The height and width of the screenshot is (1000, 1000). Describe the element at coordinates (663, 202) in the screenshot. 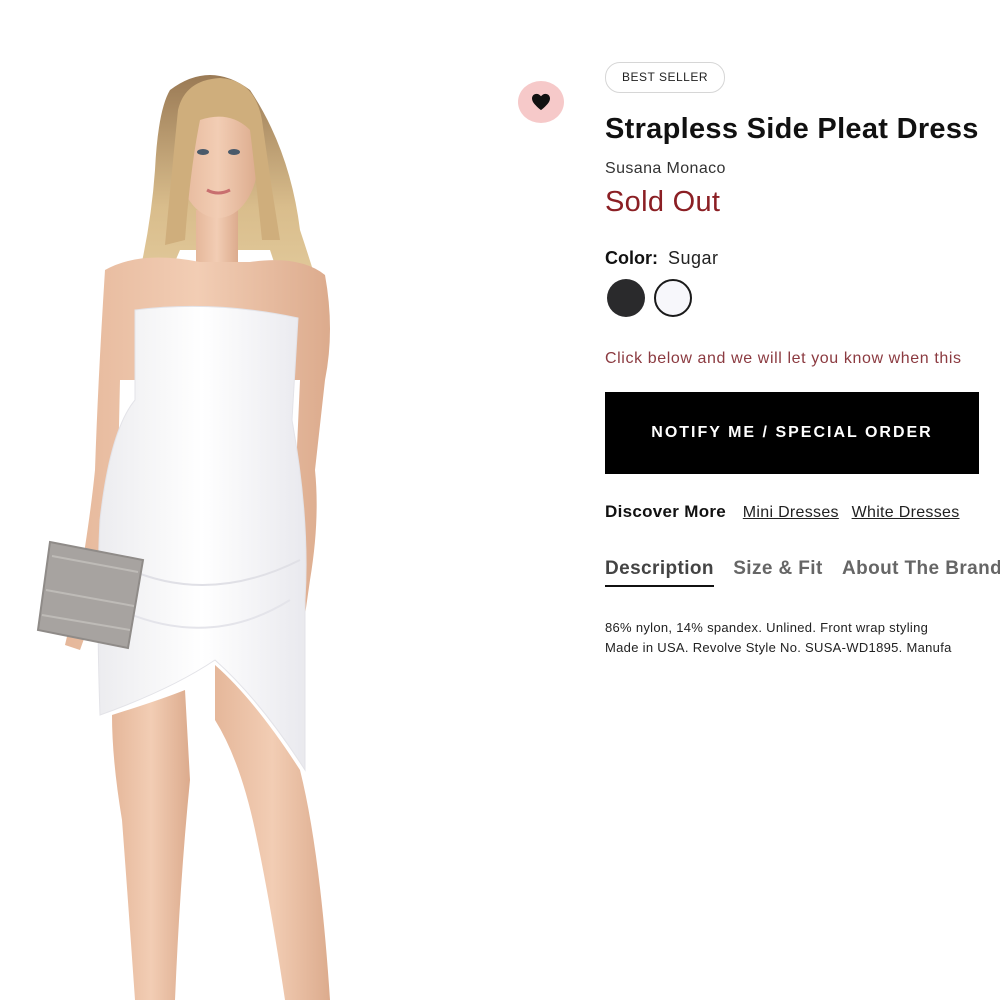

I see `stock-status: Sold Out` at that location.